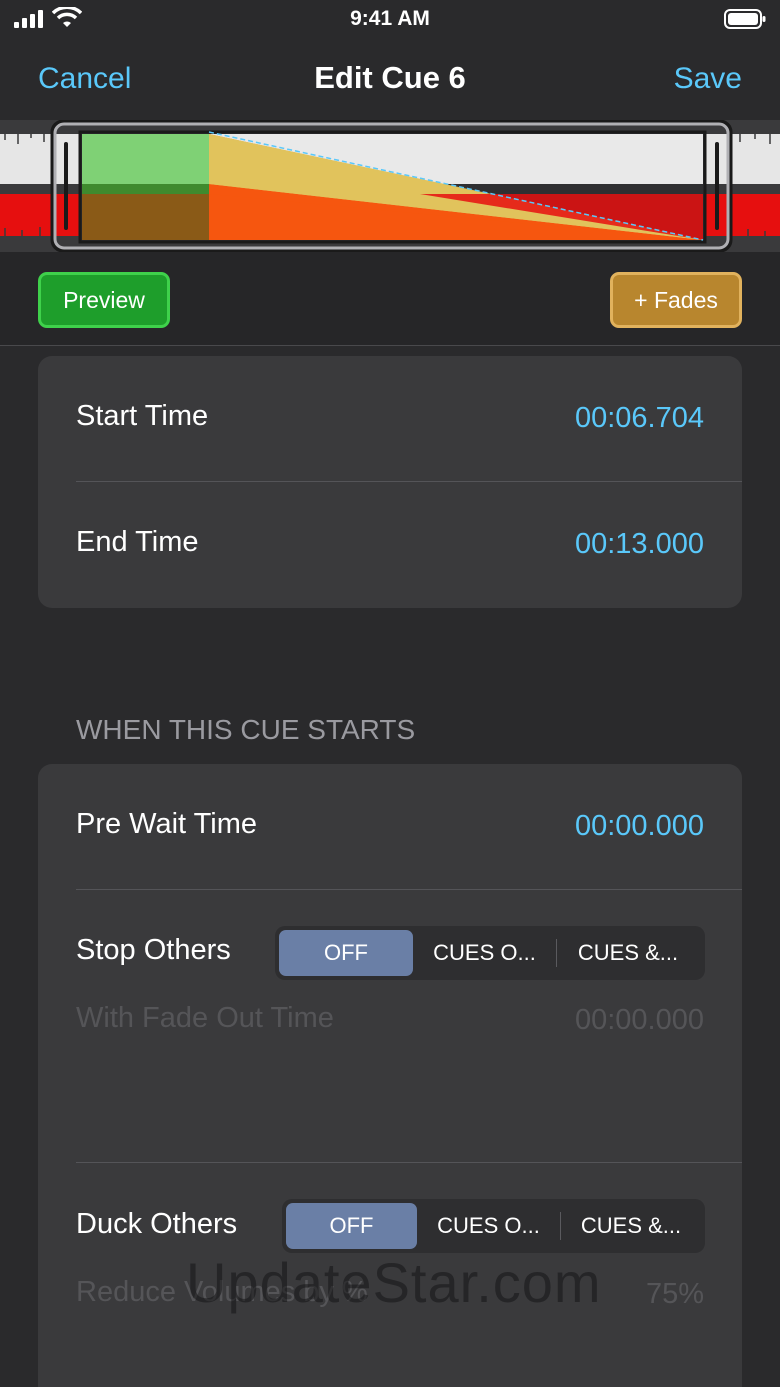 The height and width of the screenshot is (1387, 780). What do you see at coordinates (639, 1020) in the screenshot?
I see `fade-out-value: 00:00.000` at bounding box center [639, 1020].